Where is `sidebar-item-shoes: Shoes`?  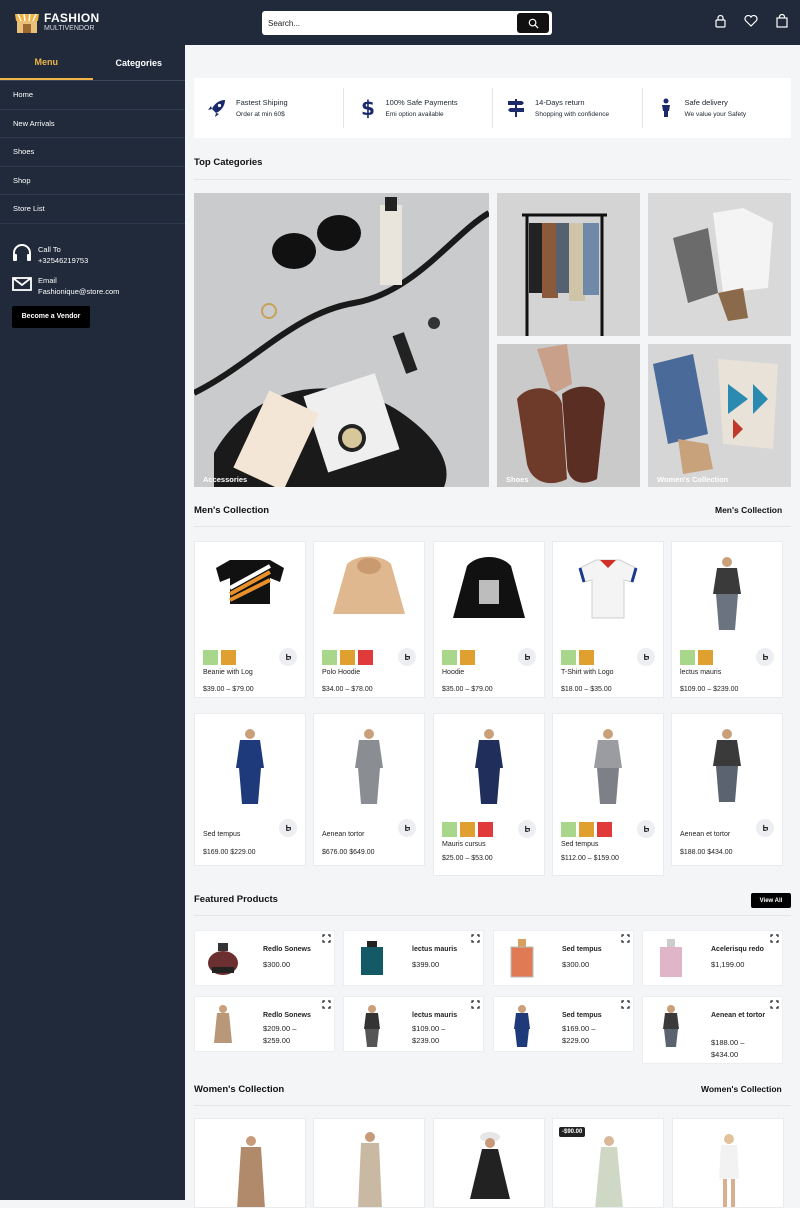 sidebar-item-shoes: Shoes is located at coordinates (92, 152).